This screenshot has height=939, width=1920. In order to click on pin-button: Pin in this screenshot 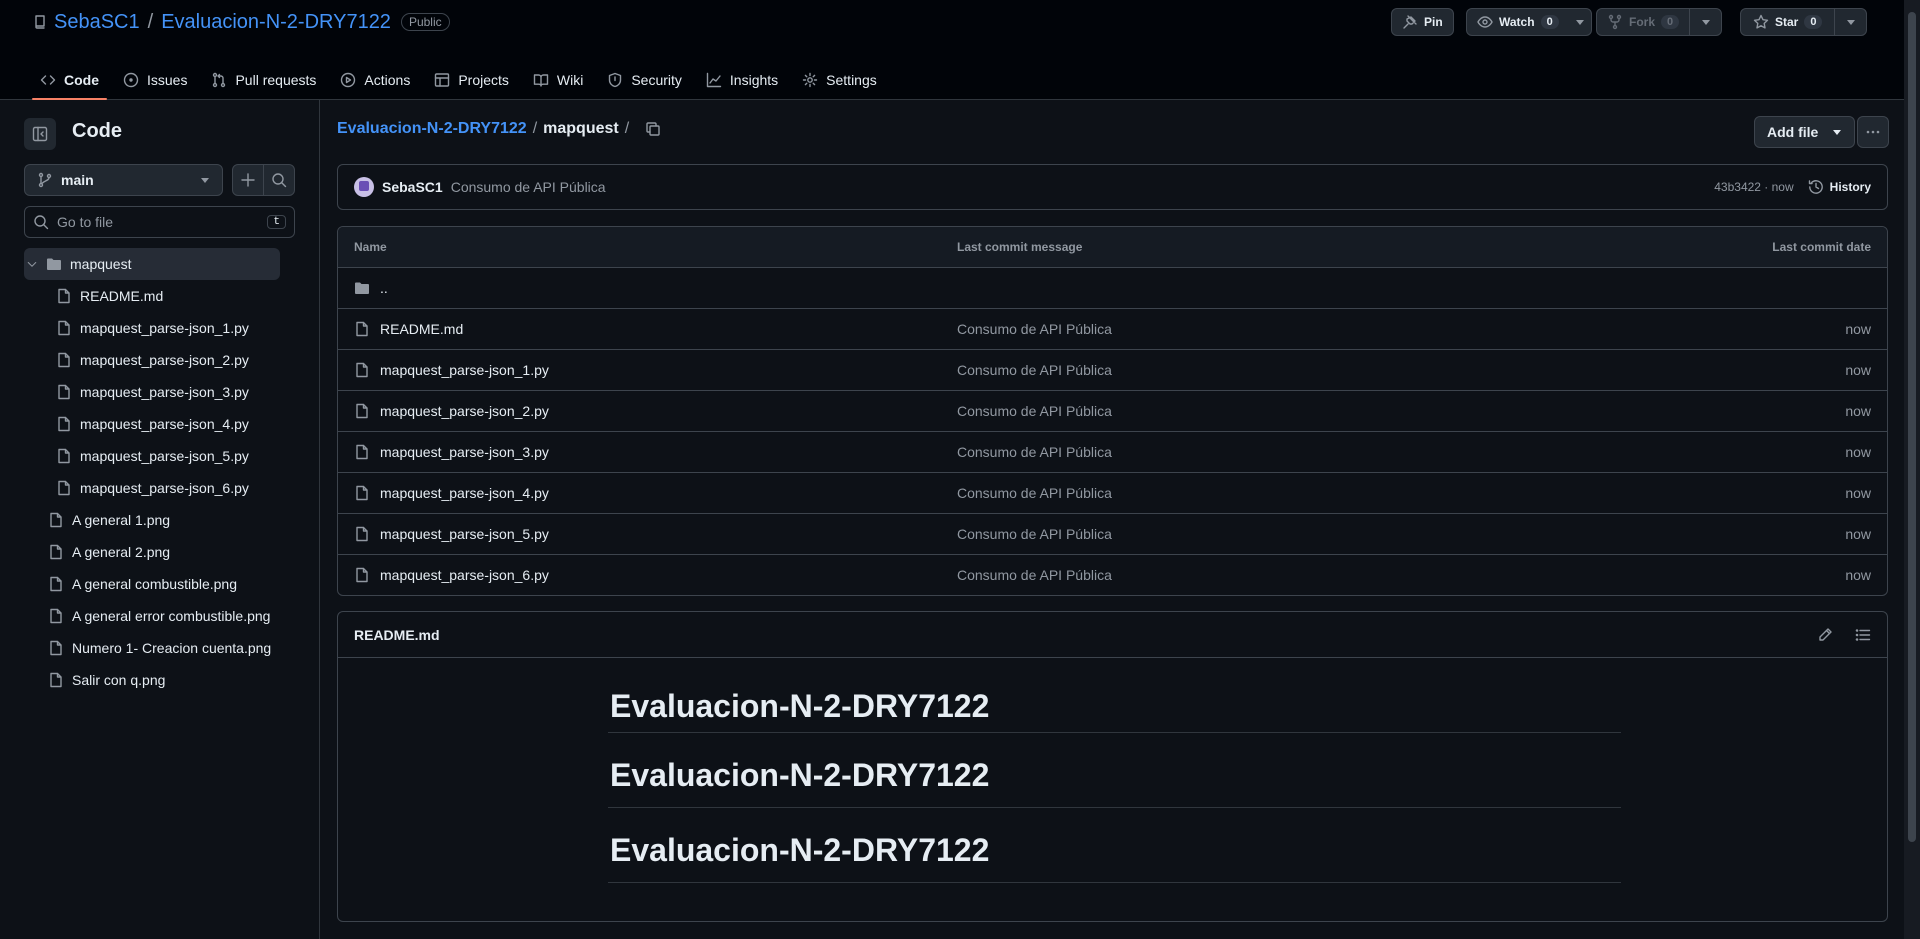, I will do `click(1422, 22)`.